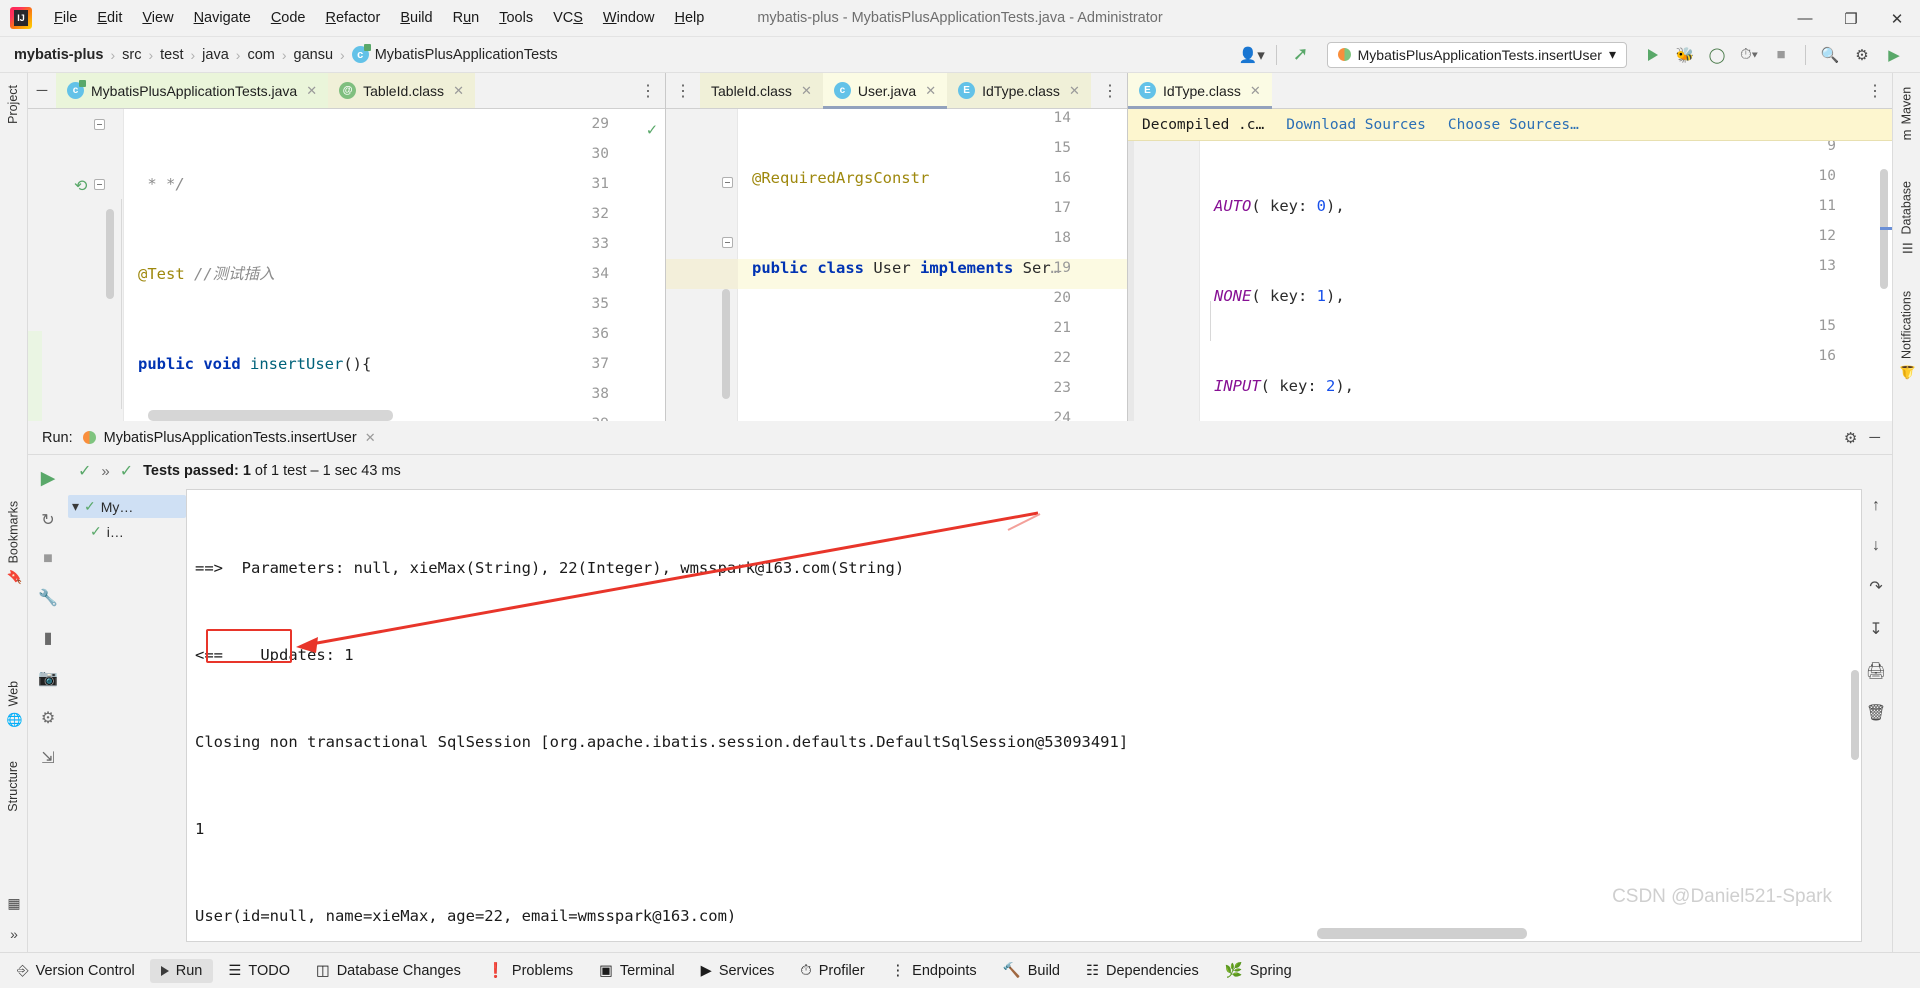  I want to click on status-item-terminal: ▣ Terminal, so click(637, 971).